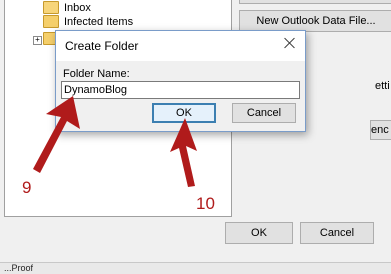  Describe the element at coordinates (99, 22) in the screenshot. I see `tree-item-label: Infected Items` at that location.